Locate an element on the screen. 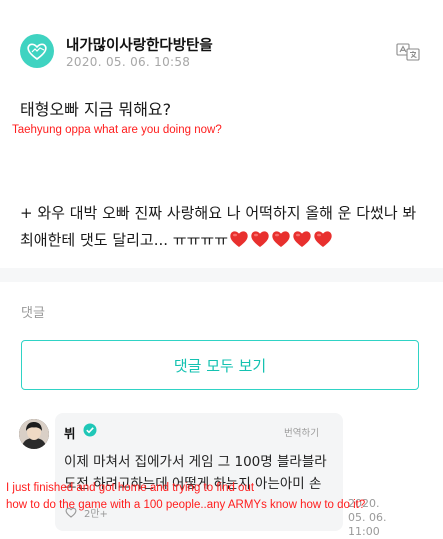  post-text-question: 태형오빠 지금 뭐해요? is located at coordinates (96, 109).